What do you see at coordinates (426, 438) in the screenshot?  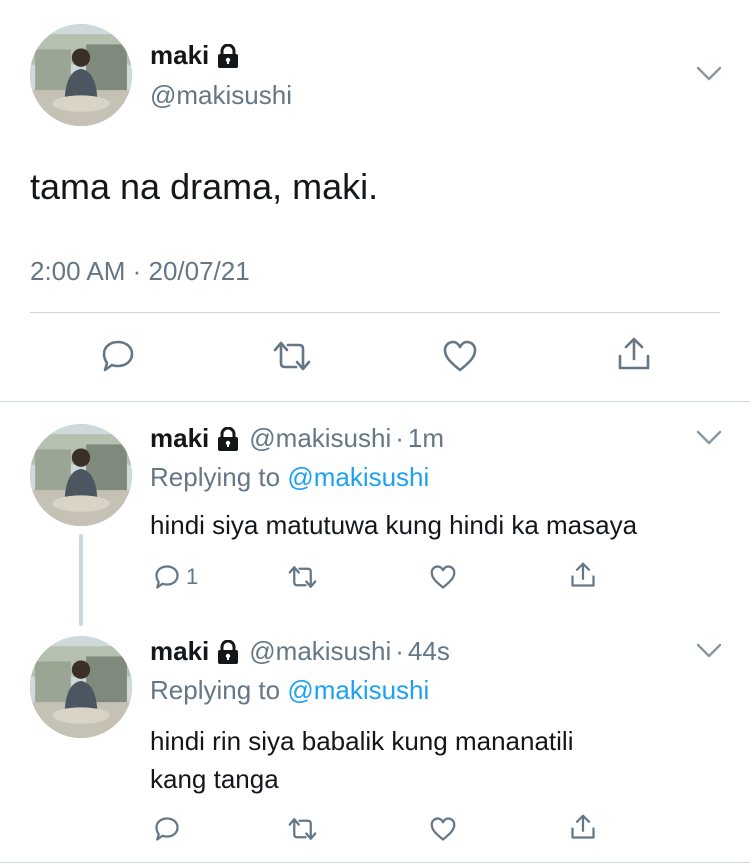 I see `tweet-age: 1m` at bounding box center [426, 438].